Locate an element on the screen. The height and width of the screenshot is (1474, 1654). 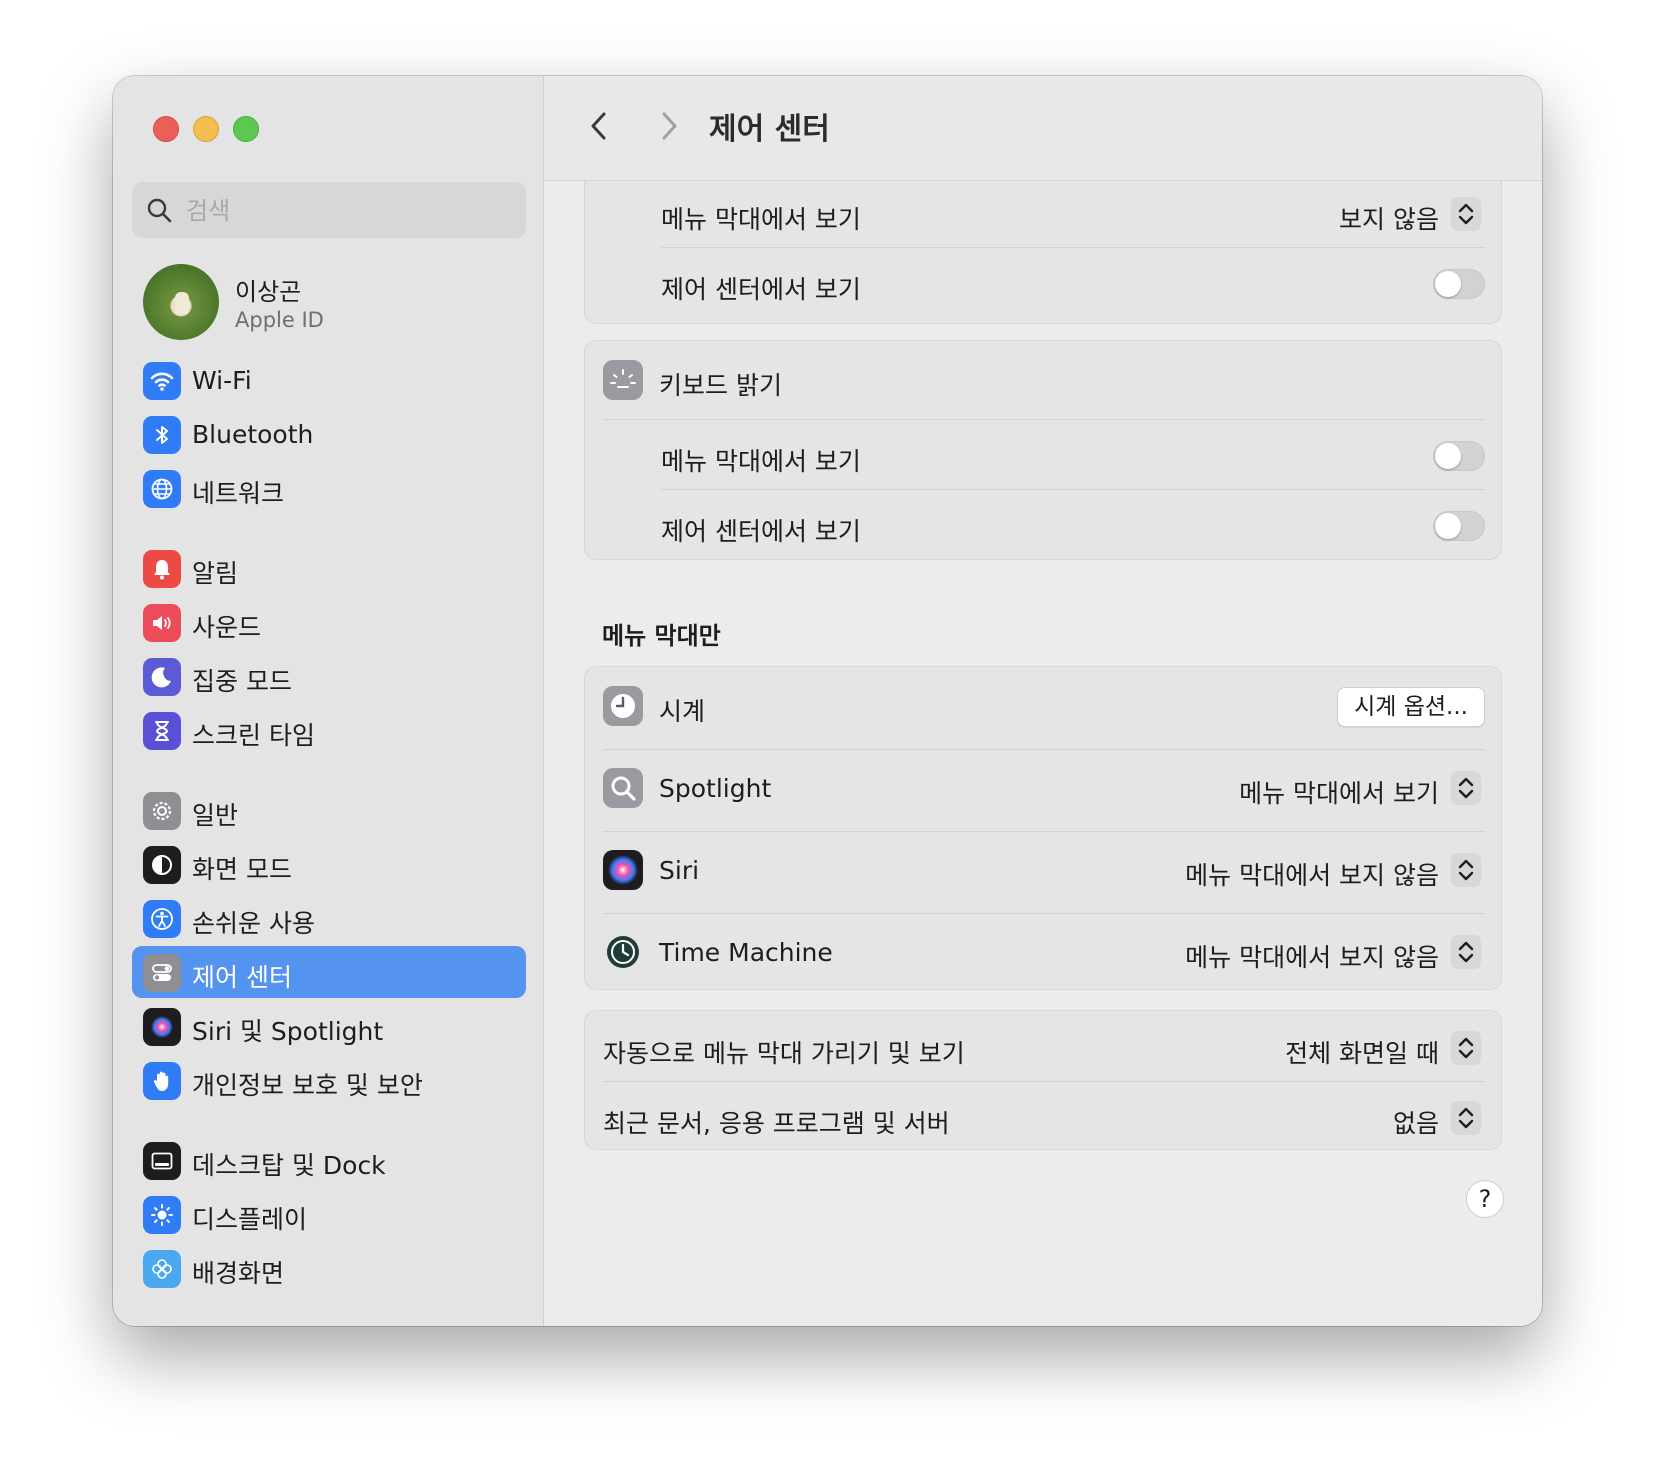
sidebar-item-label: 일반 is located at coordinates (215, 815).